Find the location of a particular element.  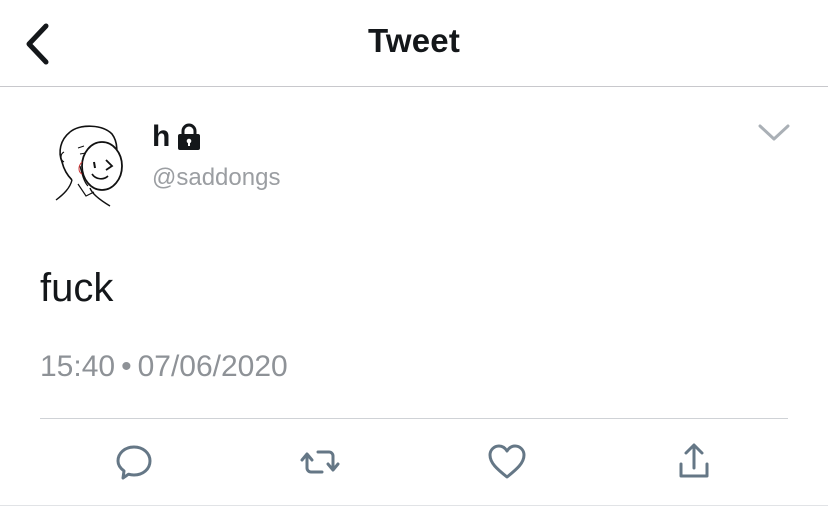

page-title: Tweet is located at coordinates (414, 40).